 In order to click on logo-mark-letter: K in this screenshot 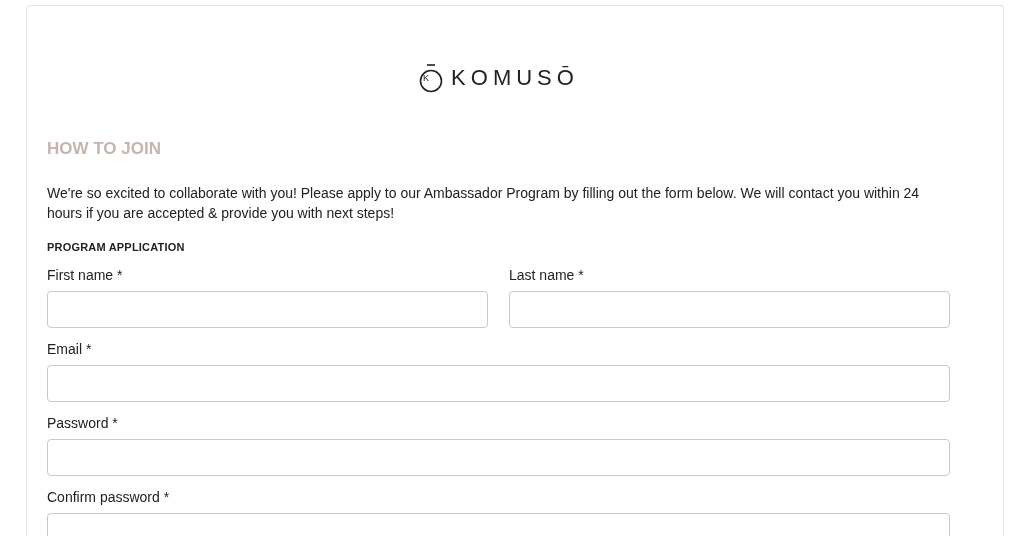, I will do `click(426, 78)`.